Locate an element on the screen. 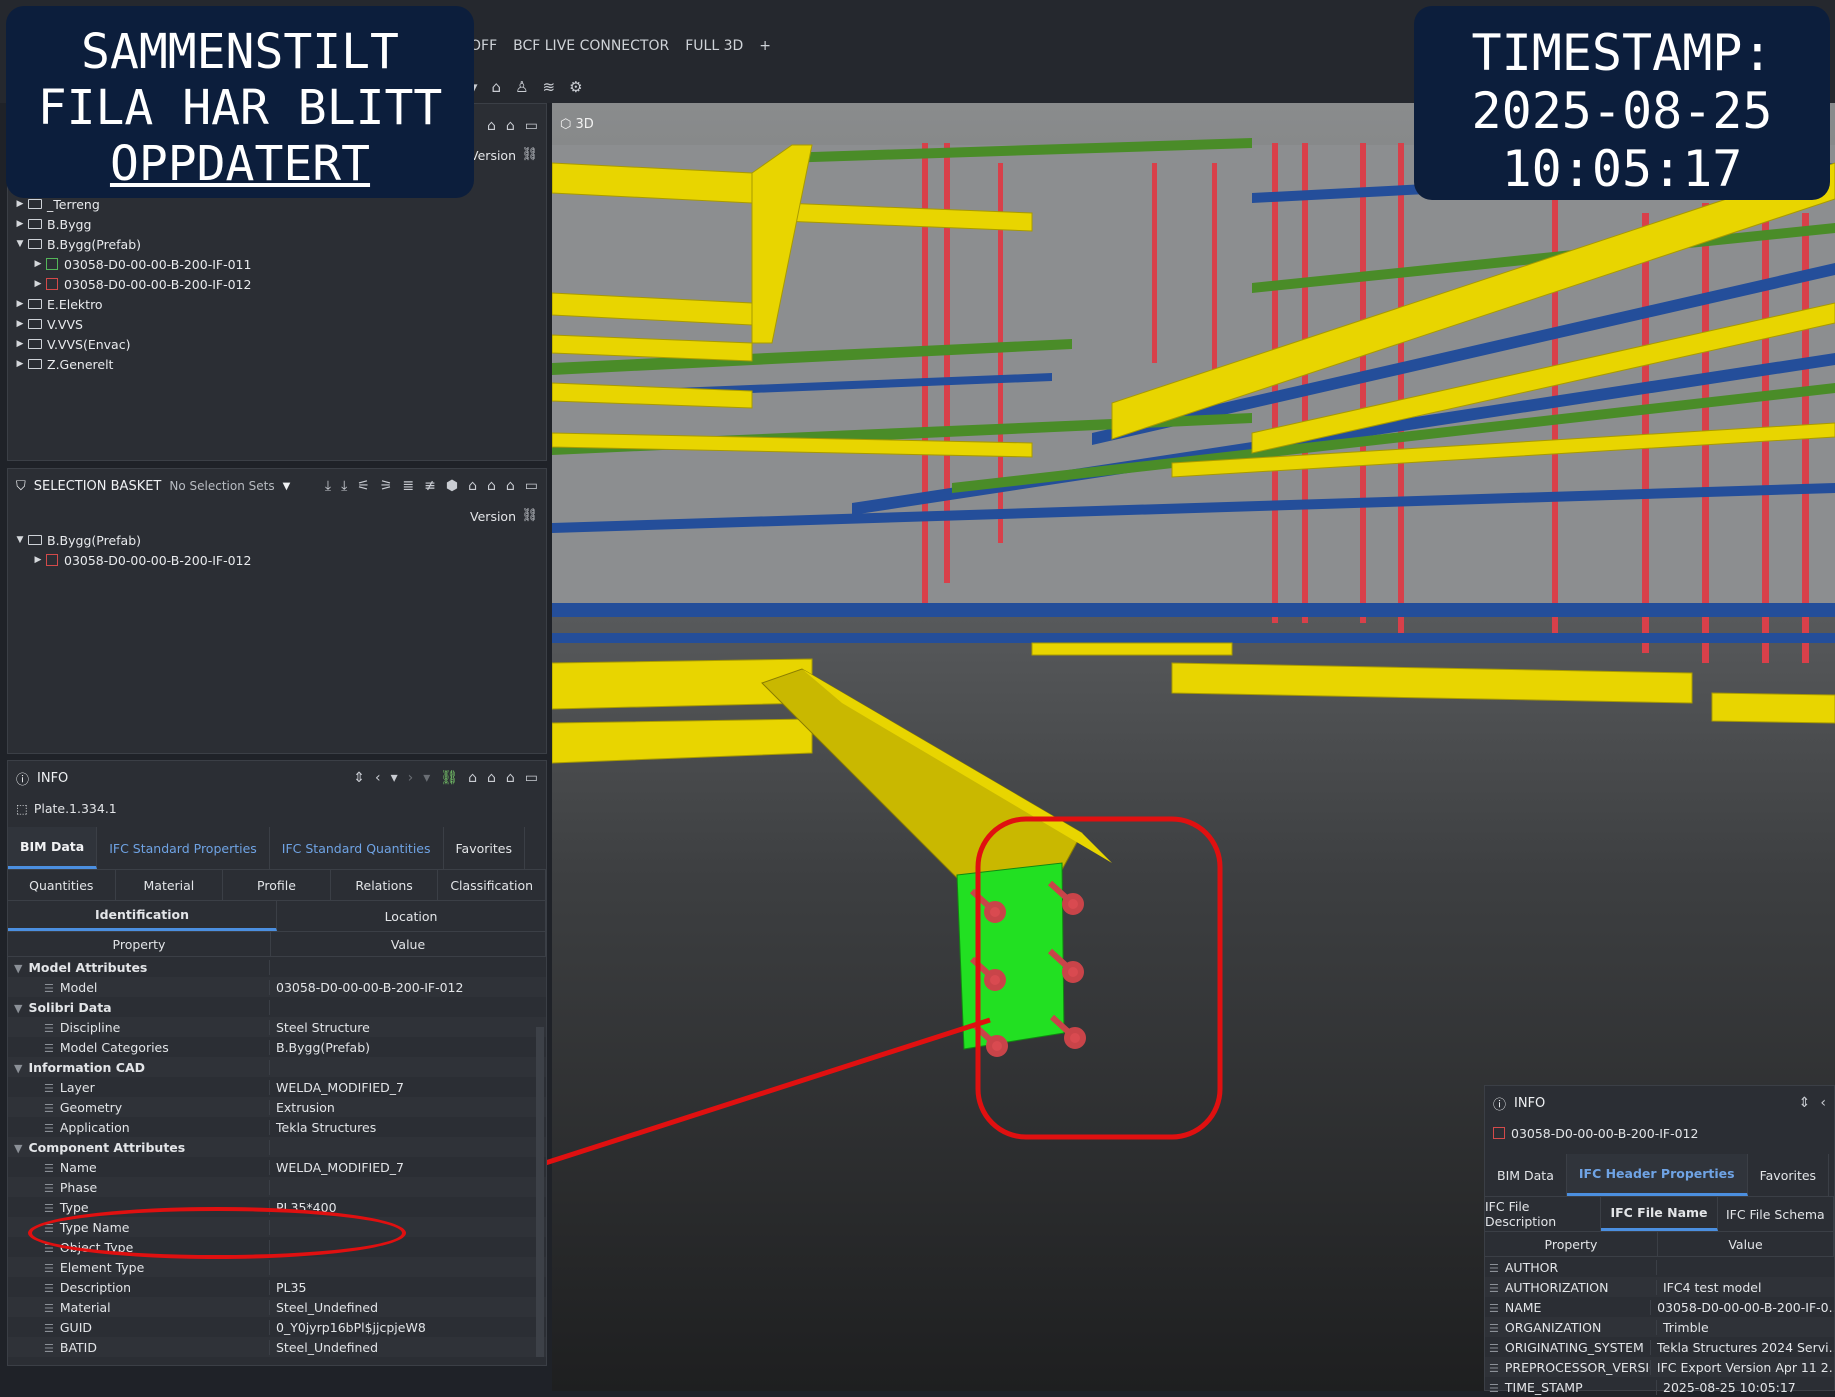 The height and width of the screenshot is (1397, 1835). table-row: ☰ Material Steel_Undefined is located at coordinates (277, 1307).